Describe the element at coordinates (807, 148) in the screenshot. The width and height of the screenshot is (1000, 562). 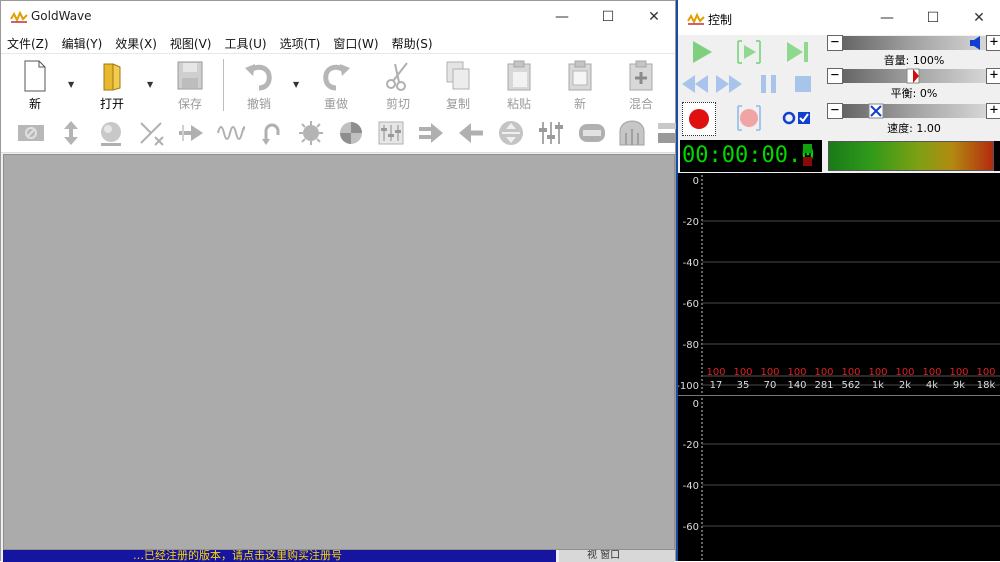
I see `play-status-led` at that location.